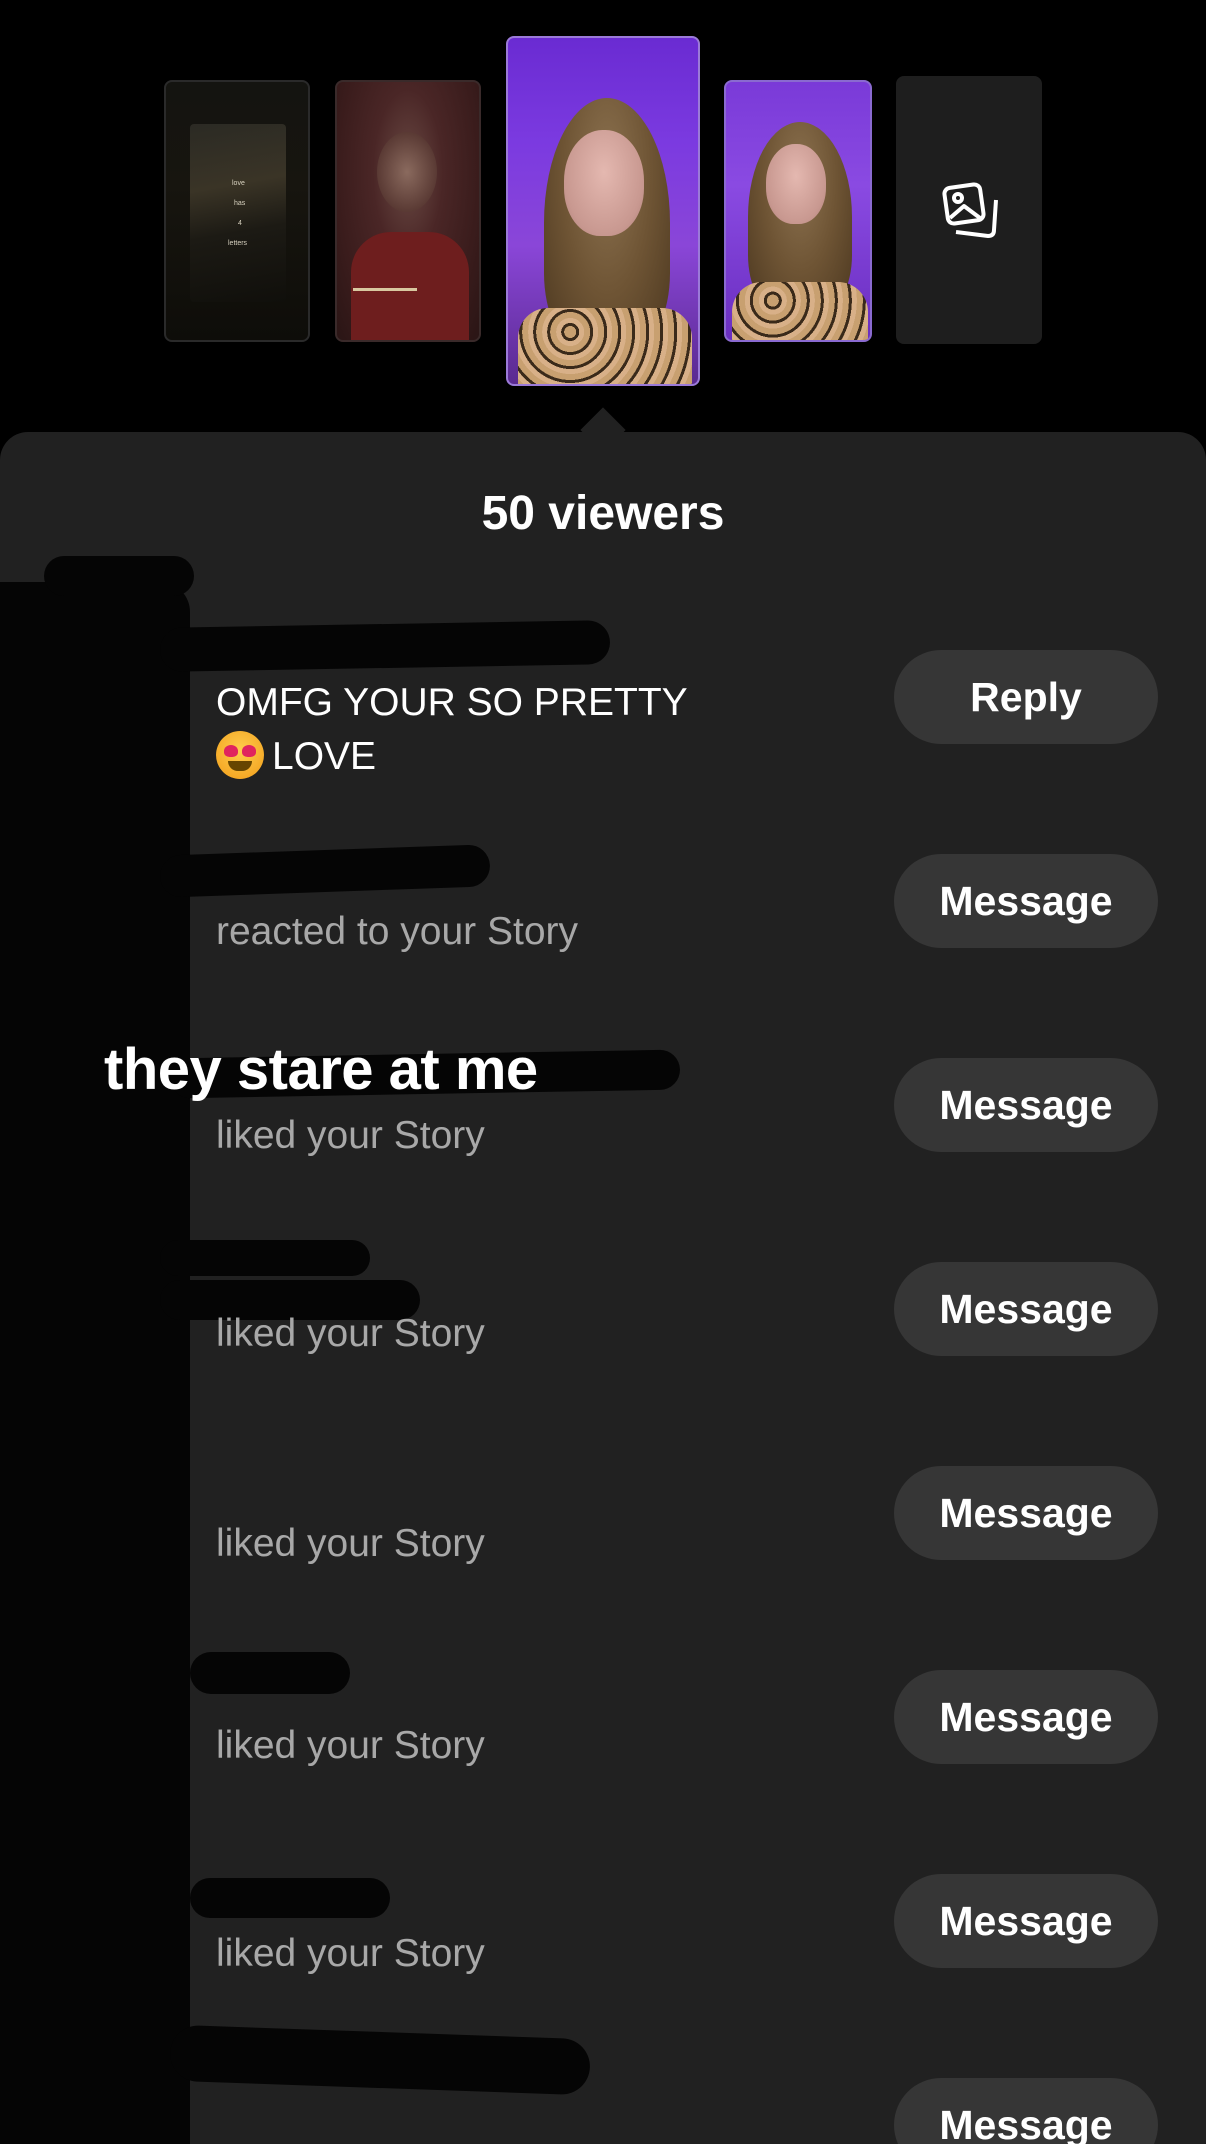 The image size is (1206, 2144). What do you see at coordinates (603, 513) in the screenshot?
I see `viewers-count-title: 50 viewers` at bounding box center [603, 513].